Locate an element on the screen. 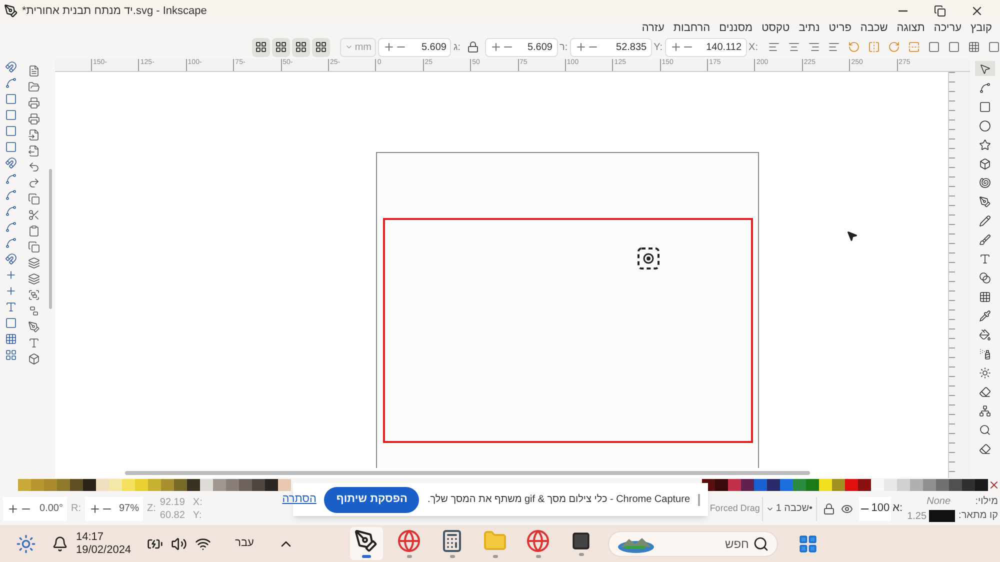  menu-item: עריכה is located at coordinates (948, 28).